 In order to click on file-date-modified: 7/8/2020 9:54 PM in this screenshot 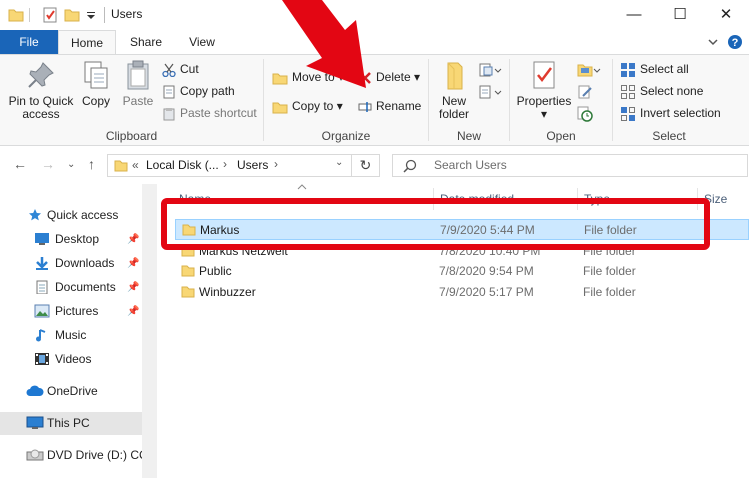, I will do `click(486, 271)`.